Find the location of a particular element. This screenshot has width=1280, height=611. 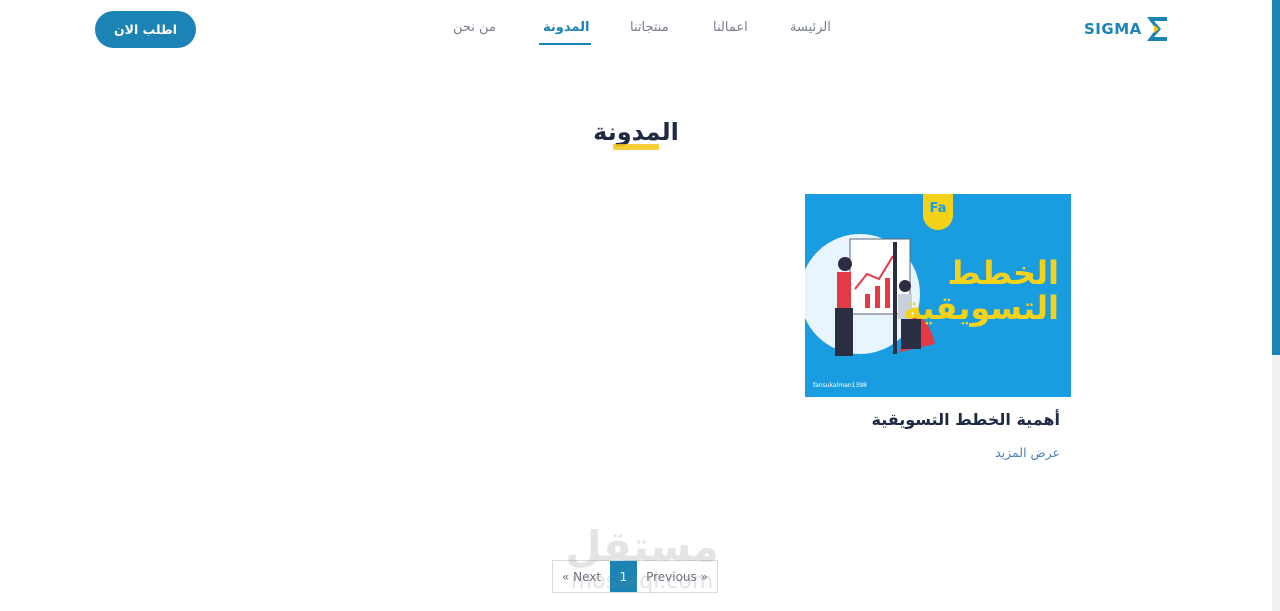

page-title: المدونة is located at coordinates (636, 132).